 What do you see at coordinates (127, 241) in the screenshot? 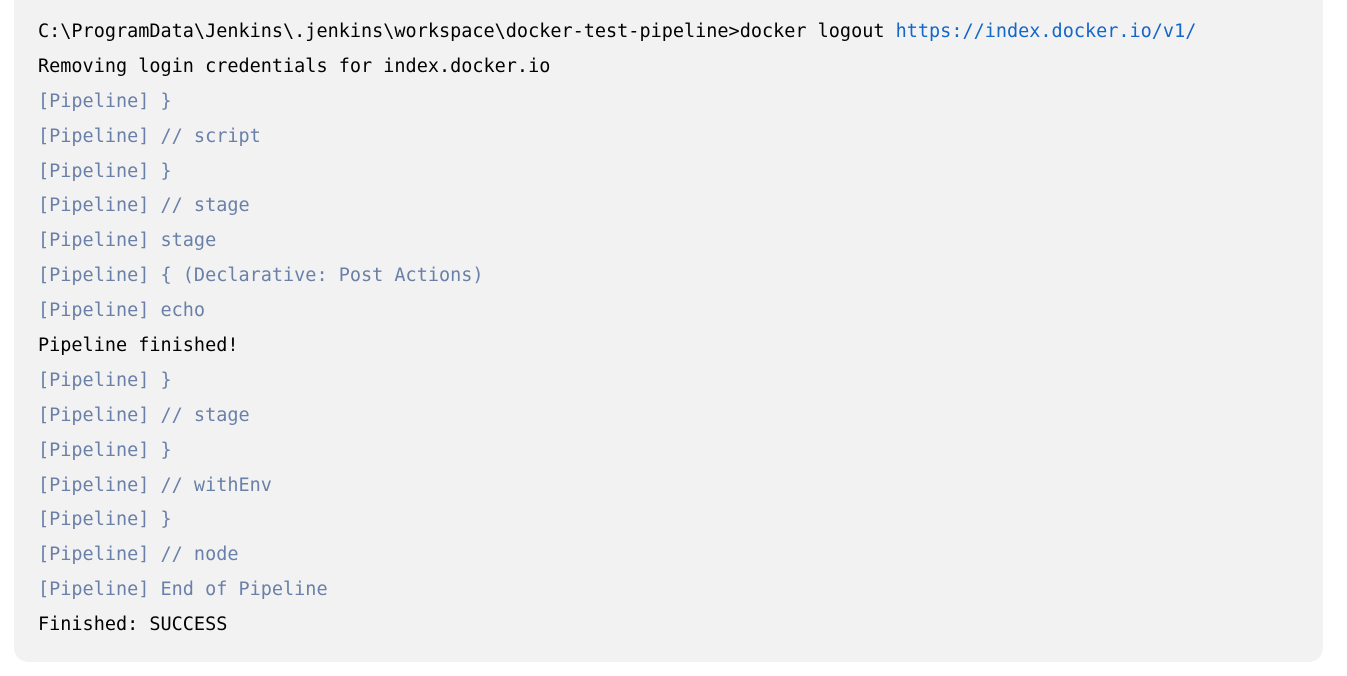
I see `pipeline-line: [Pipeline] stage` at bounding box center [127, 241].